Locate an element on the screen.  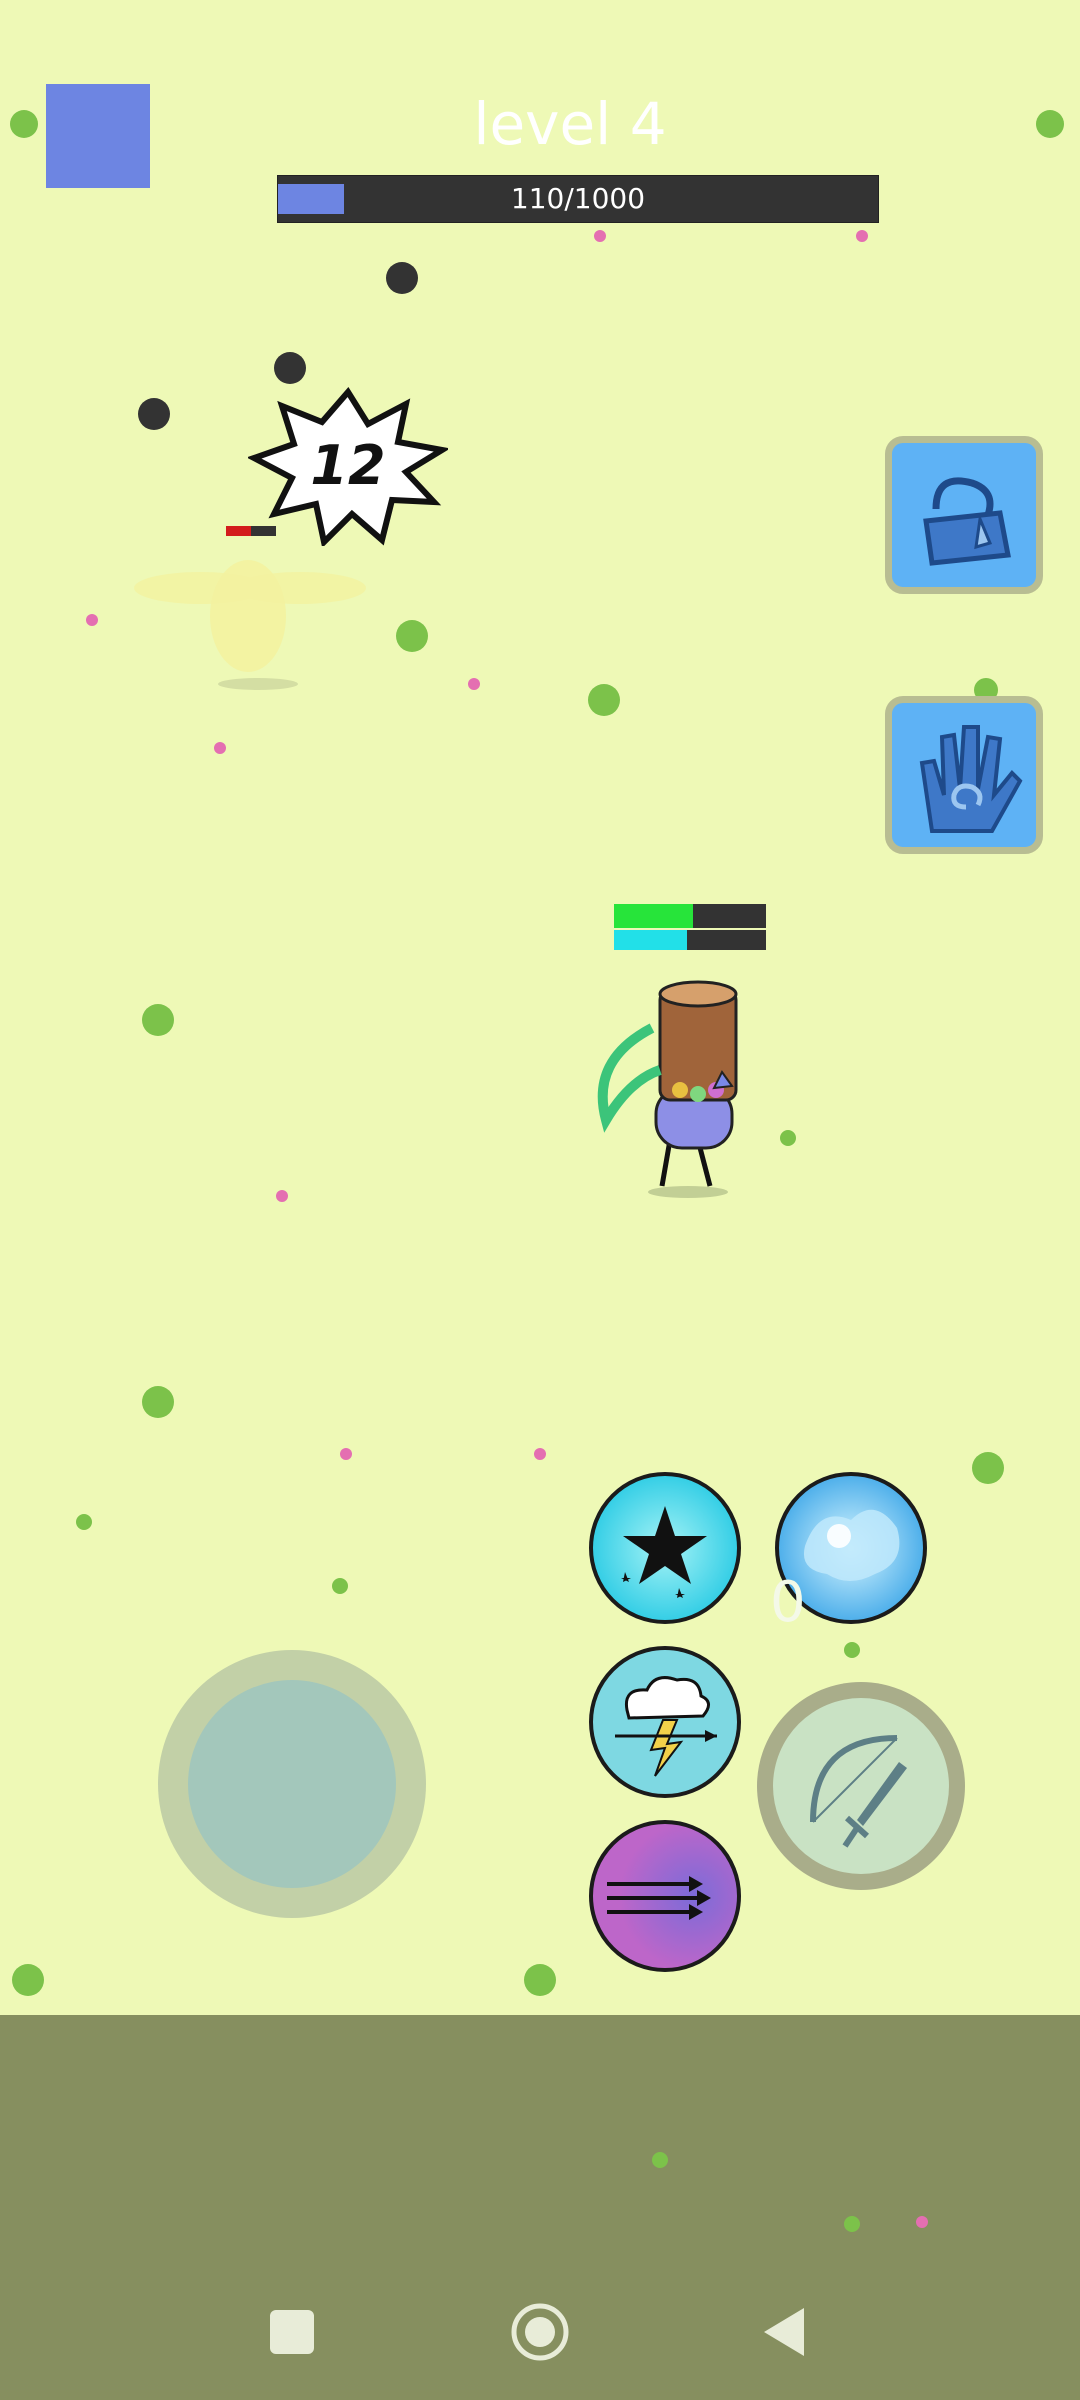
damage-number: 12 is located at coordinates (348, 465).